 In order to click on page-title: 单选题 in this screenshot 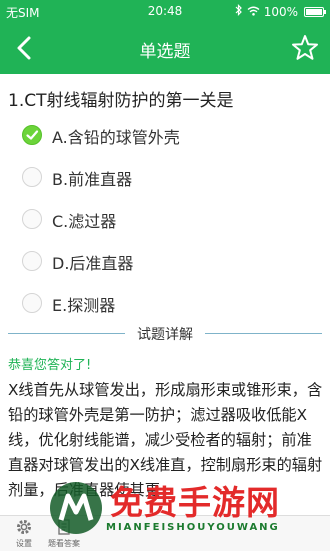, I will do `click(165, 52)`.